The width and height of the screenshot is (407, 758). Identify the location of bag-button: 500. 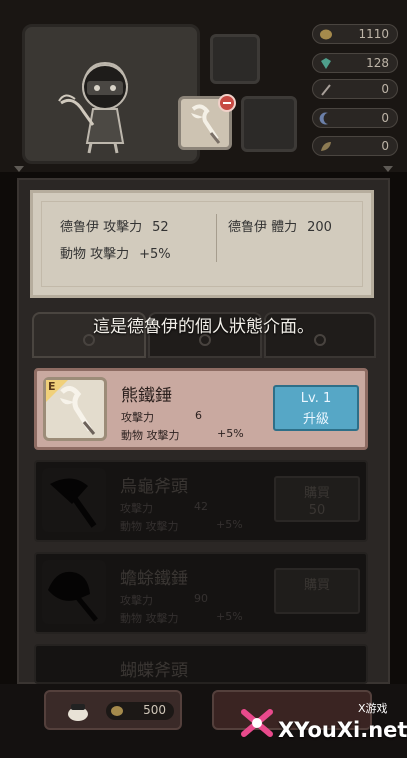
(113, 710).